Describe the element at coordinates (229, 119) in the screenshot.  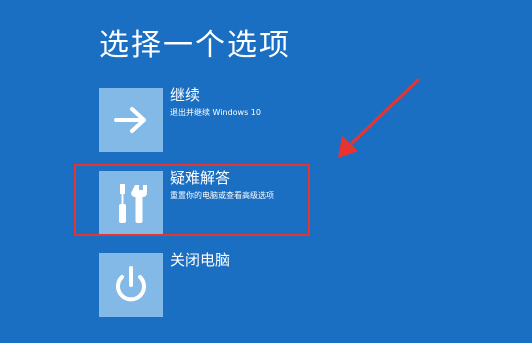
I see `continue-option: 继续 退出并继续 Windows 10` at that location.